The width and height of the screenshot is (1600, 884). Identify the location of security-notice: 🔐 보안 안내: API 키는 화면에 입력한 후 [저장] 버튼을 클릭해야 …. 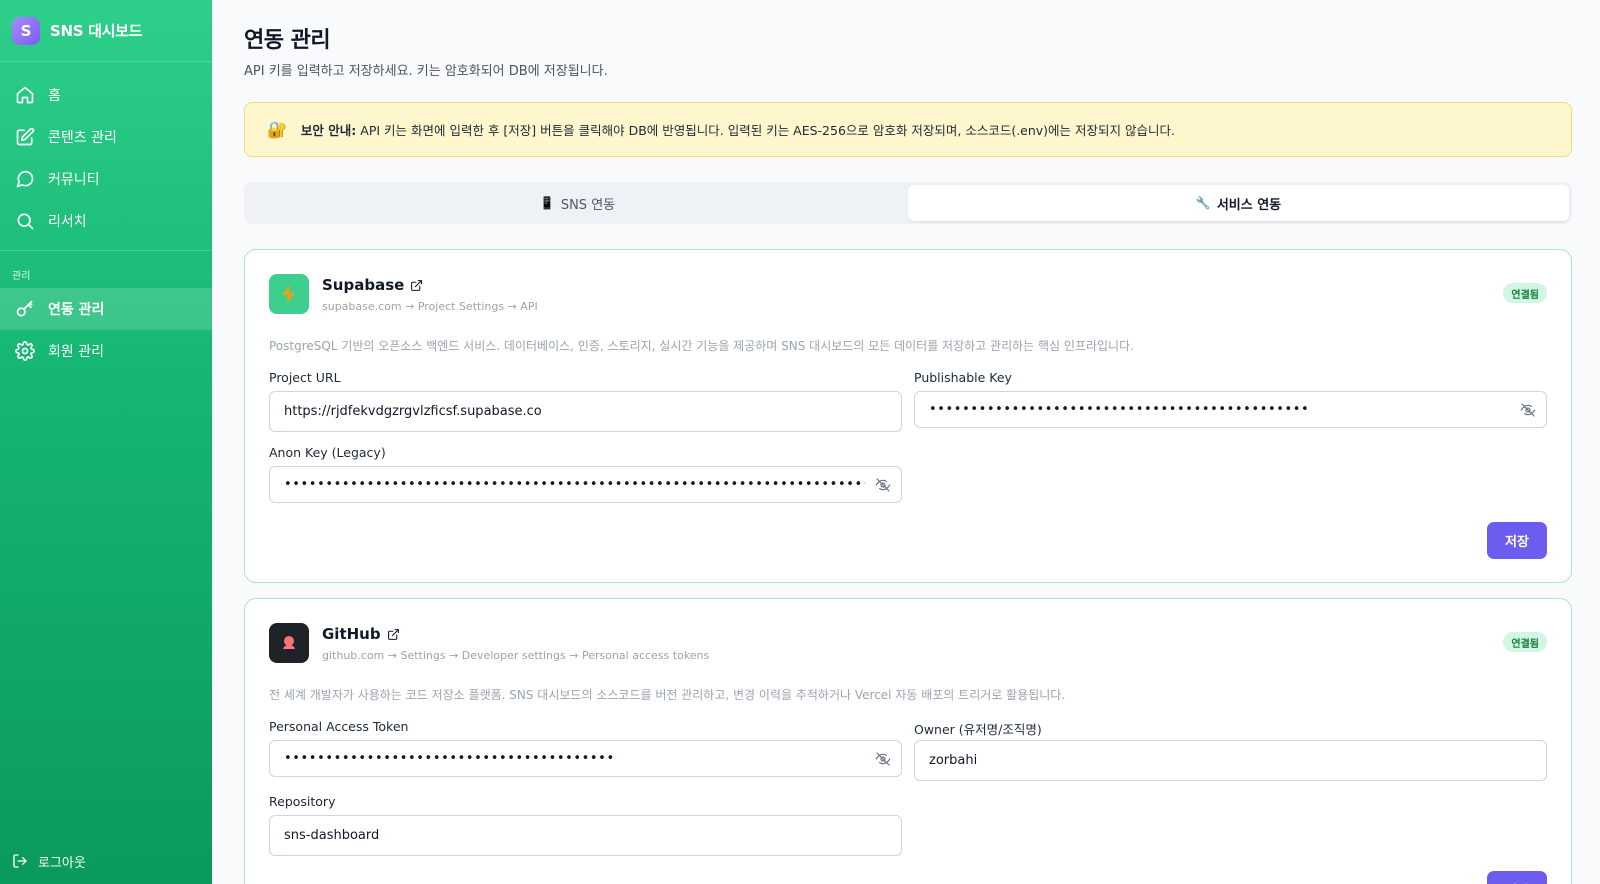
(908, 129).